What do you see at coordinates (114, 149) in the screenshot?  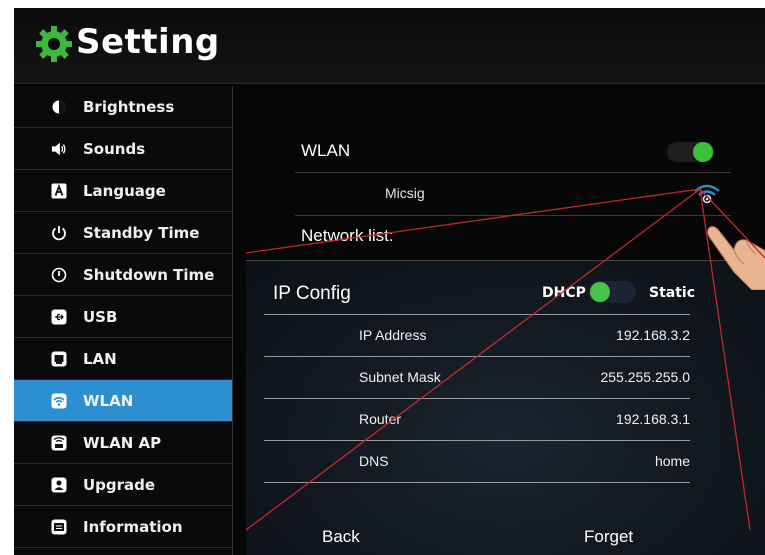 I see `sidebar-item-label: Sounds` at bounding box center [114, 149].